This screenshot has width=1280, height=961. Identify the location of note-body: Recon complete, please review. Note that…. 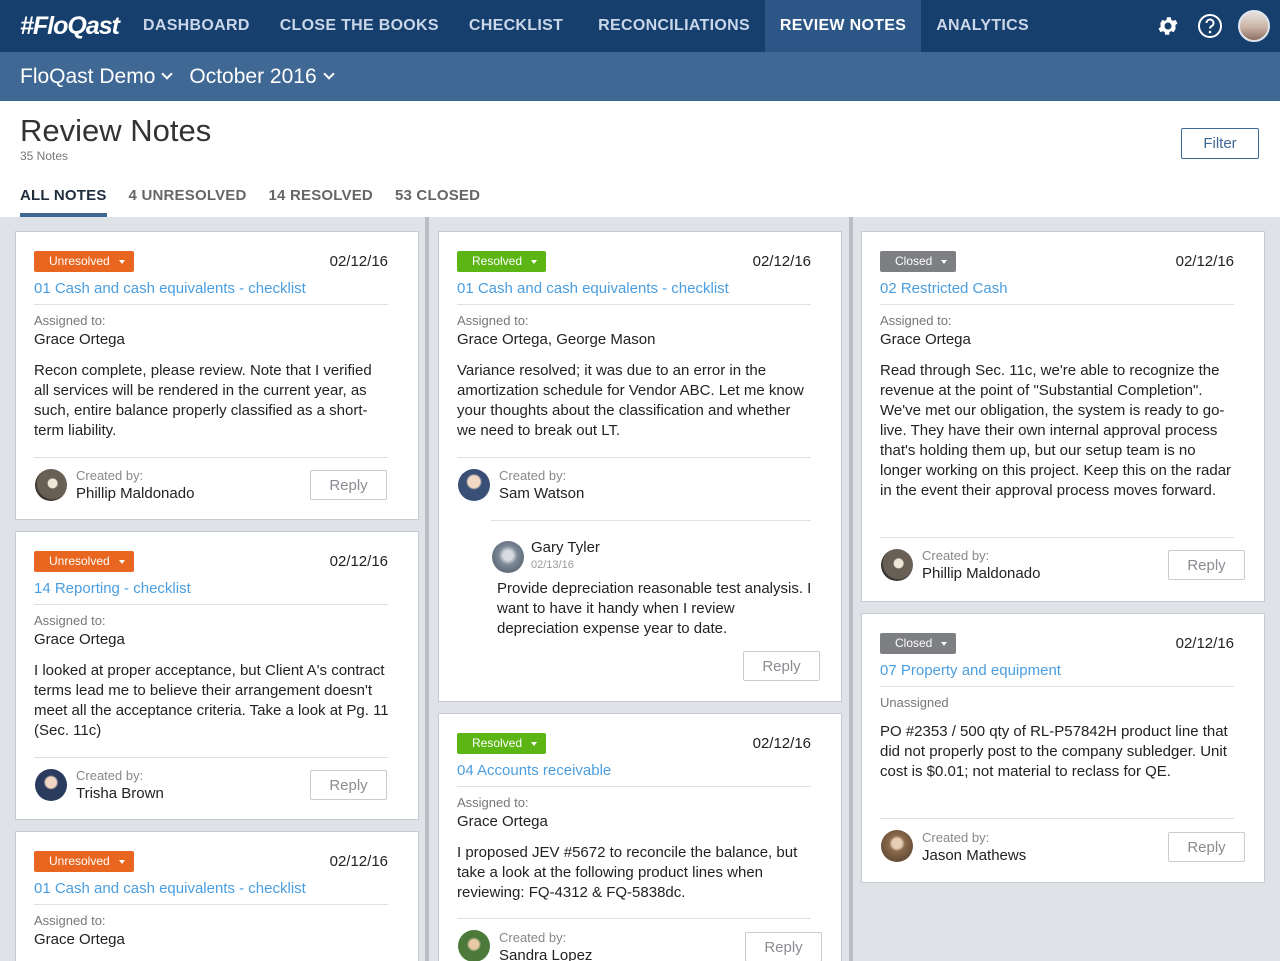
(203, 400).